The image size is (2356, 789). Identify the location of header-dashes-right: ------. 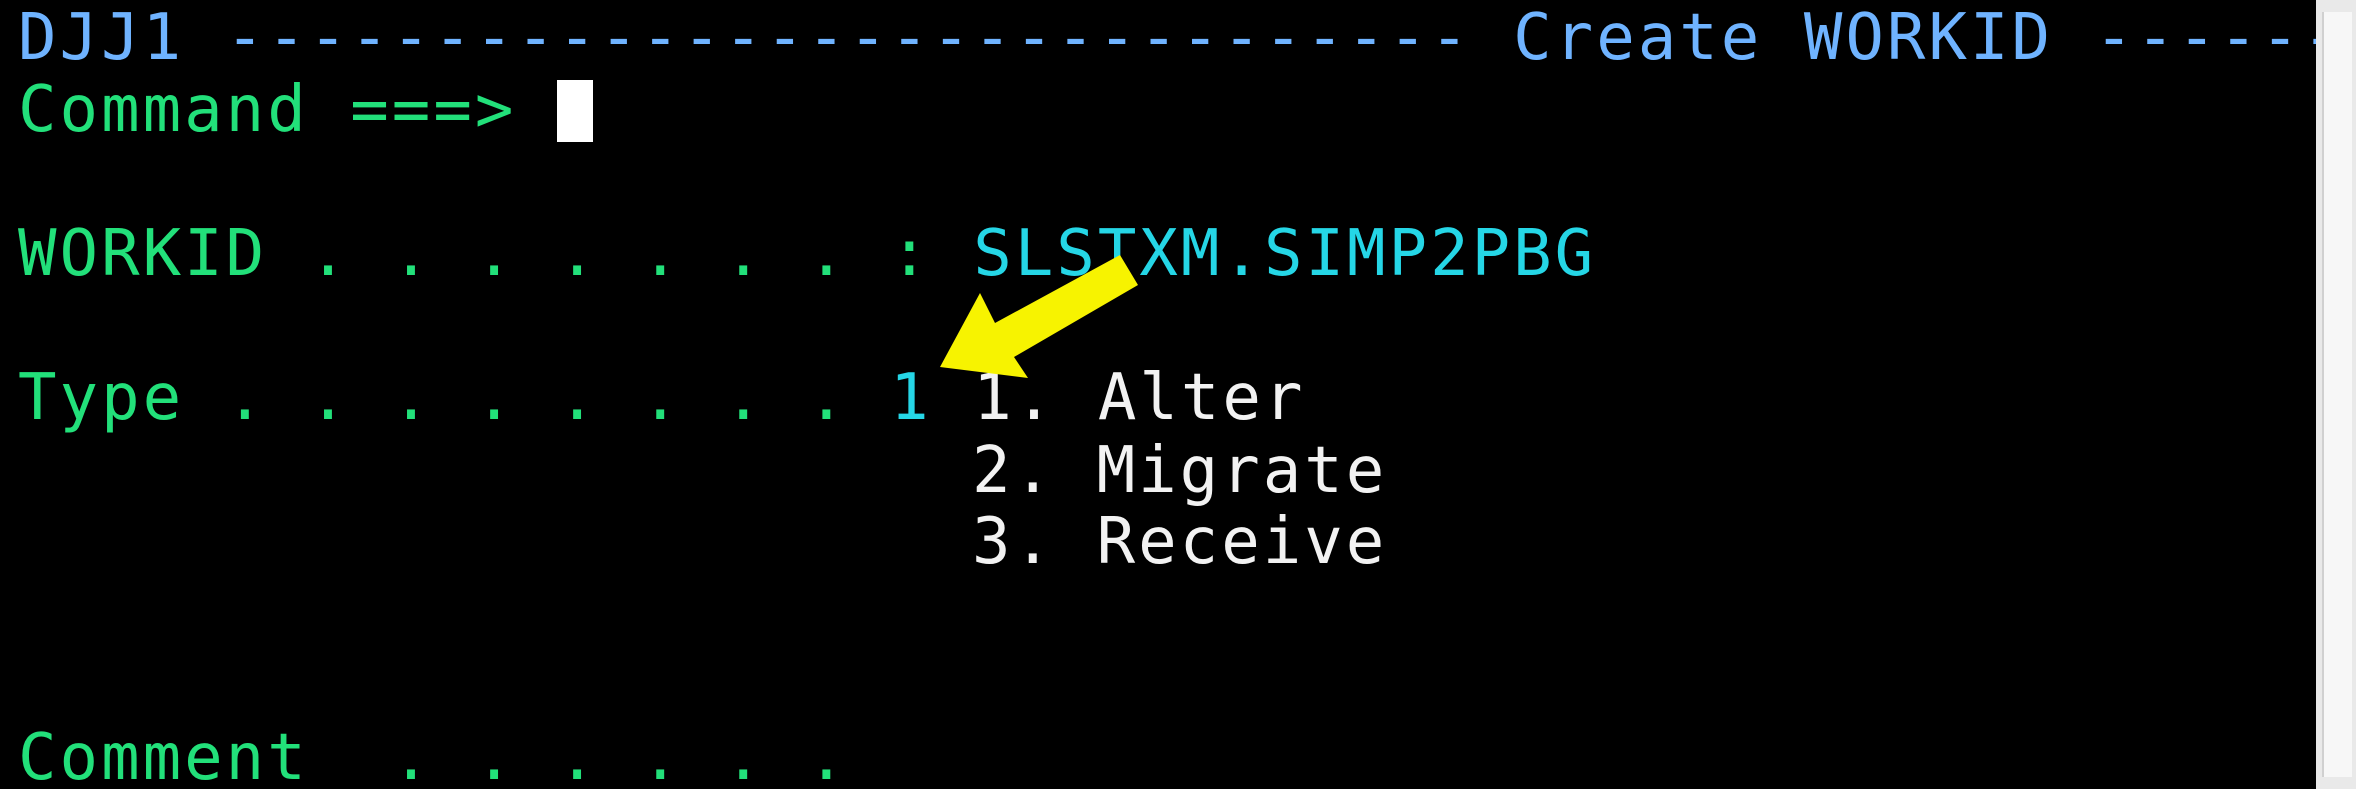
(2198, 38).